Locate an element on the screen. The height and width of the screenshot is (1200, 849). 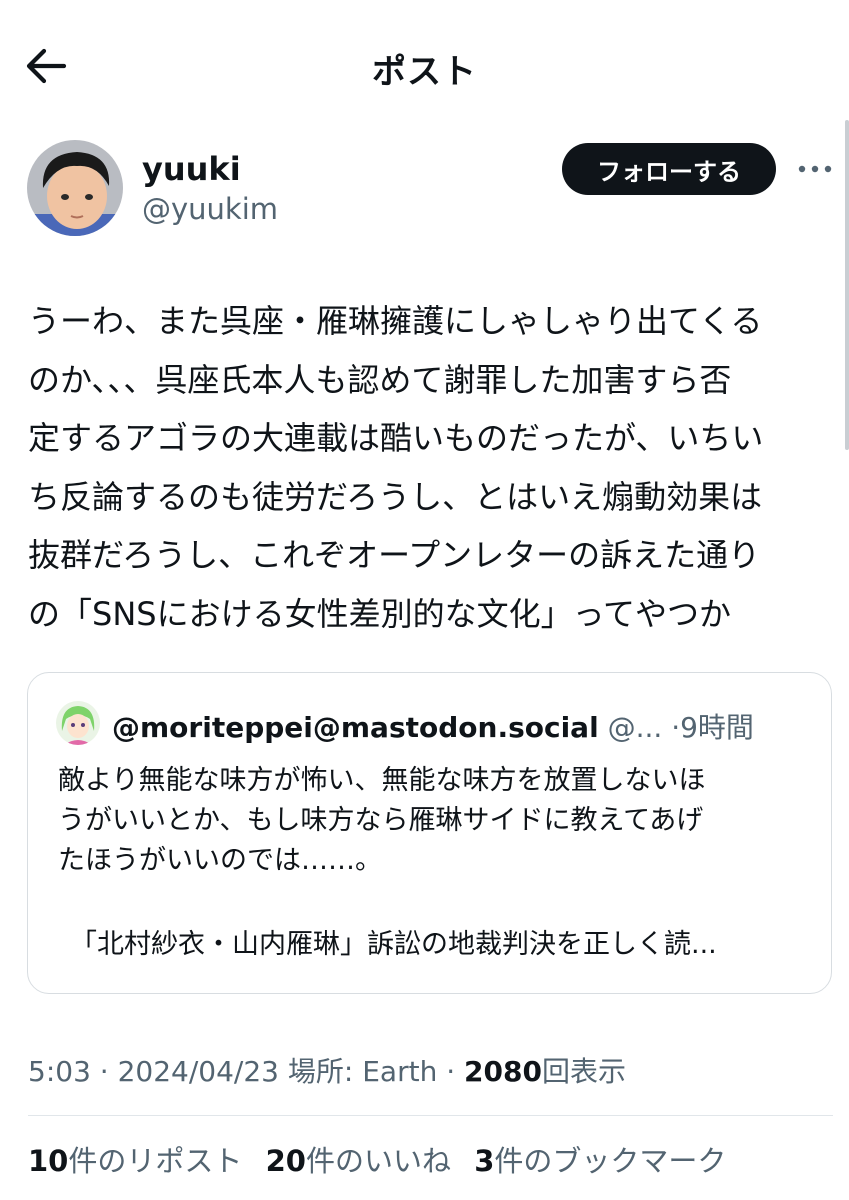
avatar-illustration is located at coordinates (78, 723).